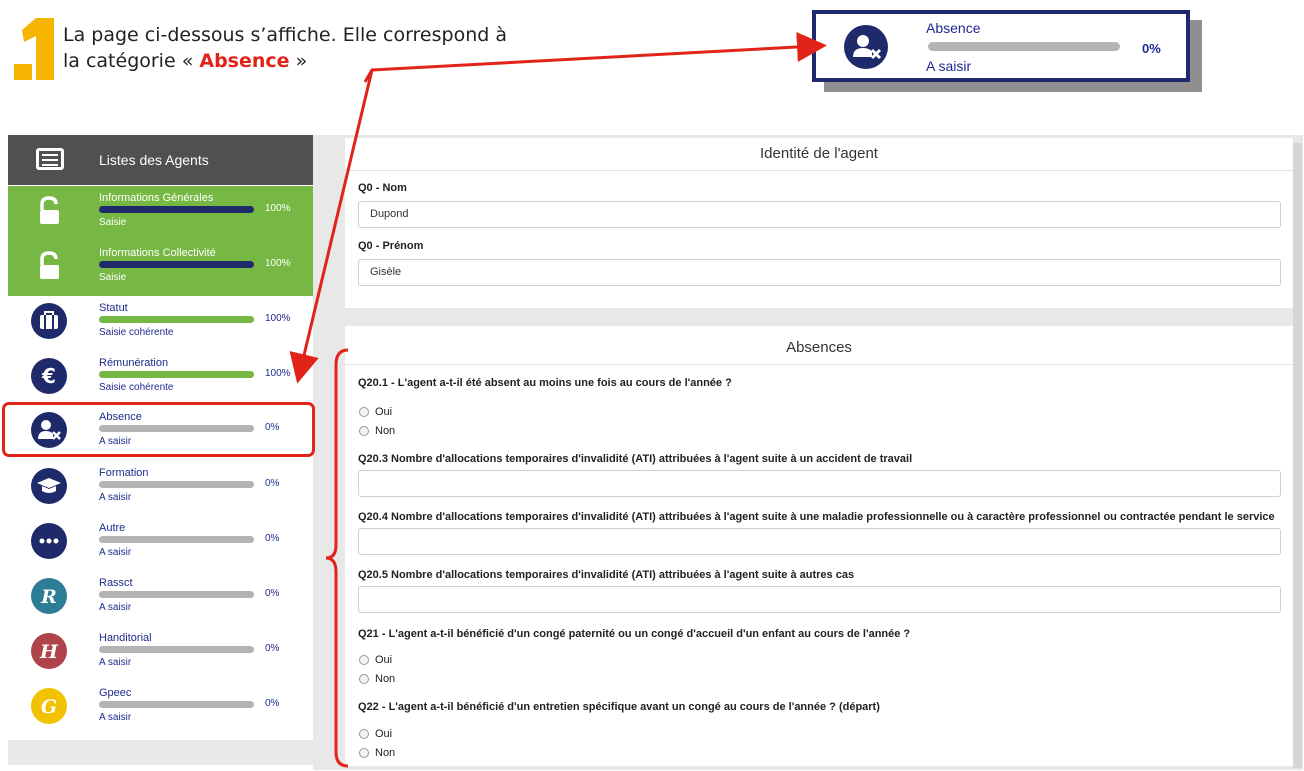  I want to click on sidebar-item-autre: Autre 0% A saisir, so click(160, 543).